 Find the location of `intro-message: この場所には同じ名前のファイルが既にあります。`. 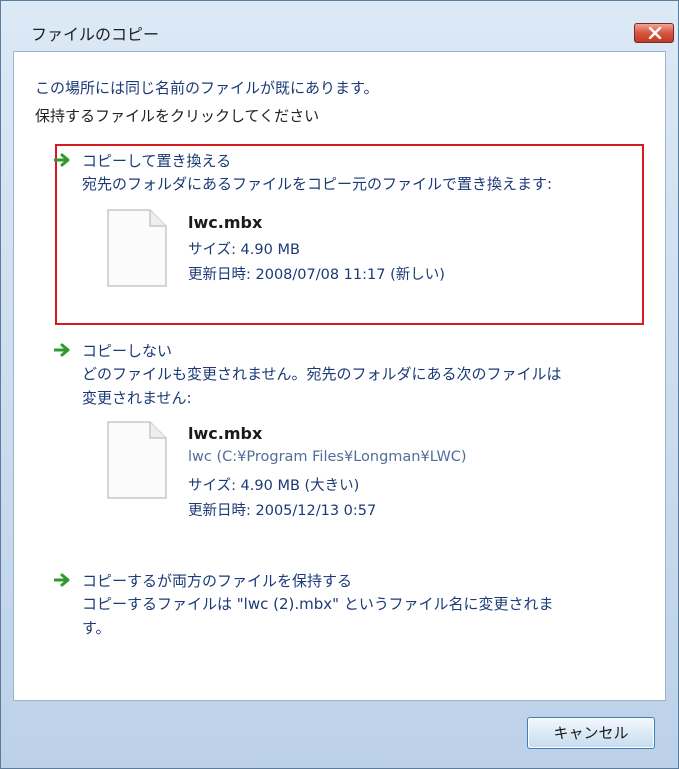

intro-message: この場所には同じ名前のファイルが既にあります。 is located at coordinates (207, 88).